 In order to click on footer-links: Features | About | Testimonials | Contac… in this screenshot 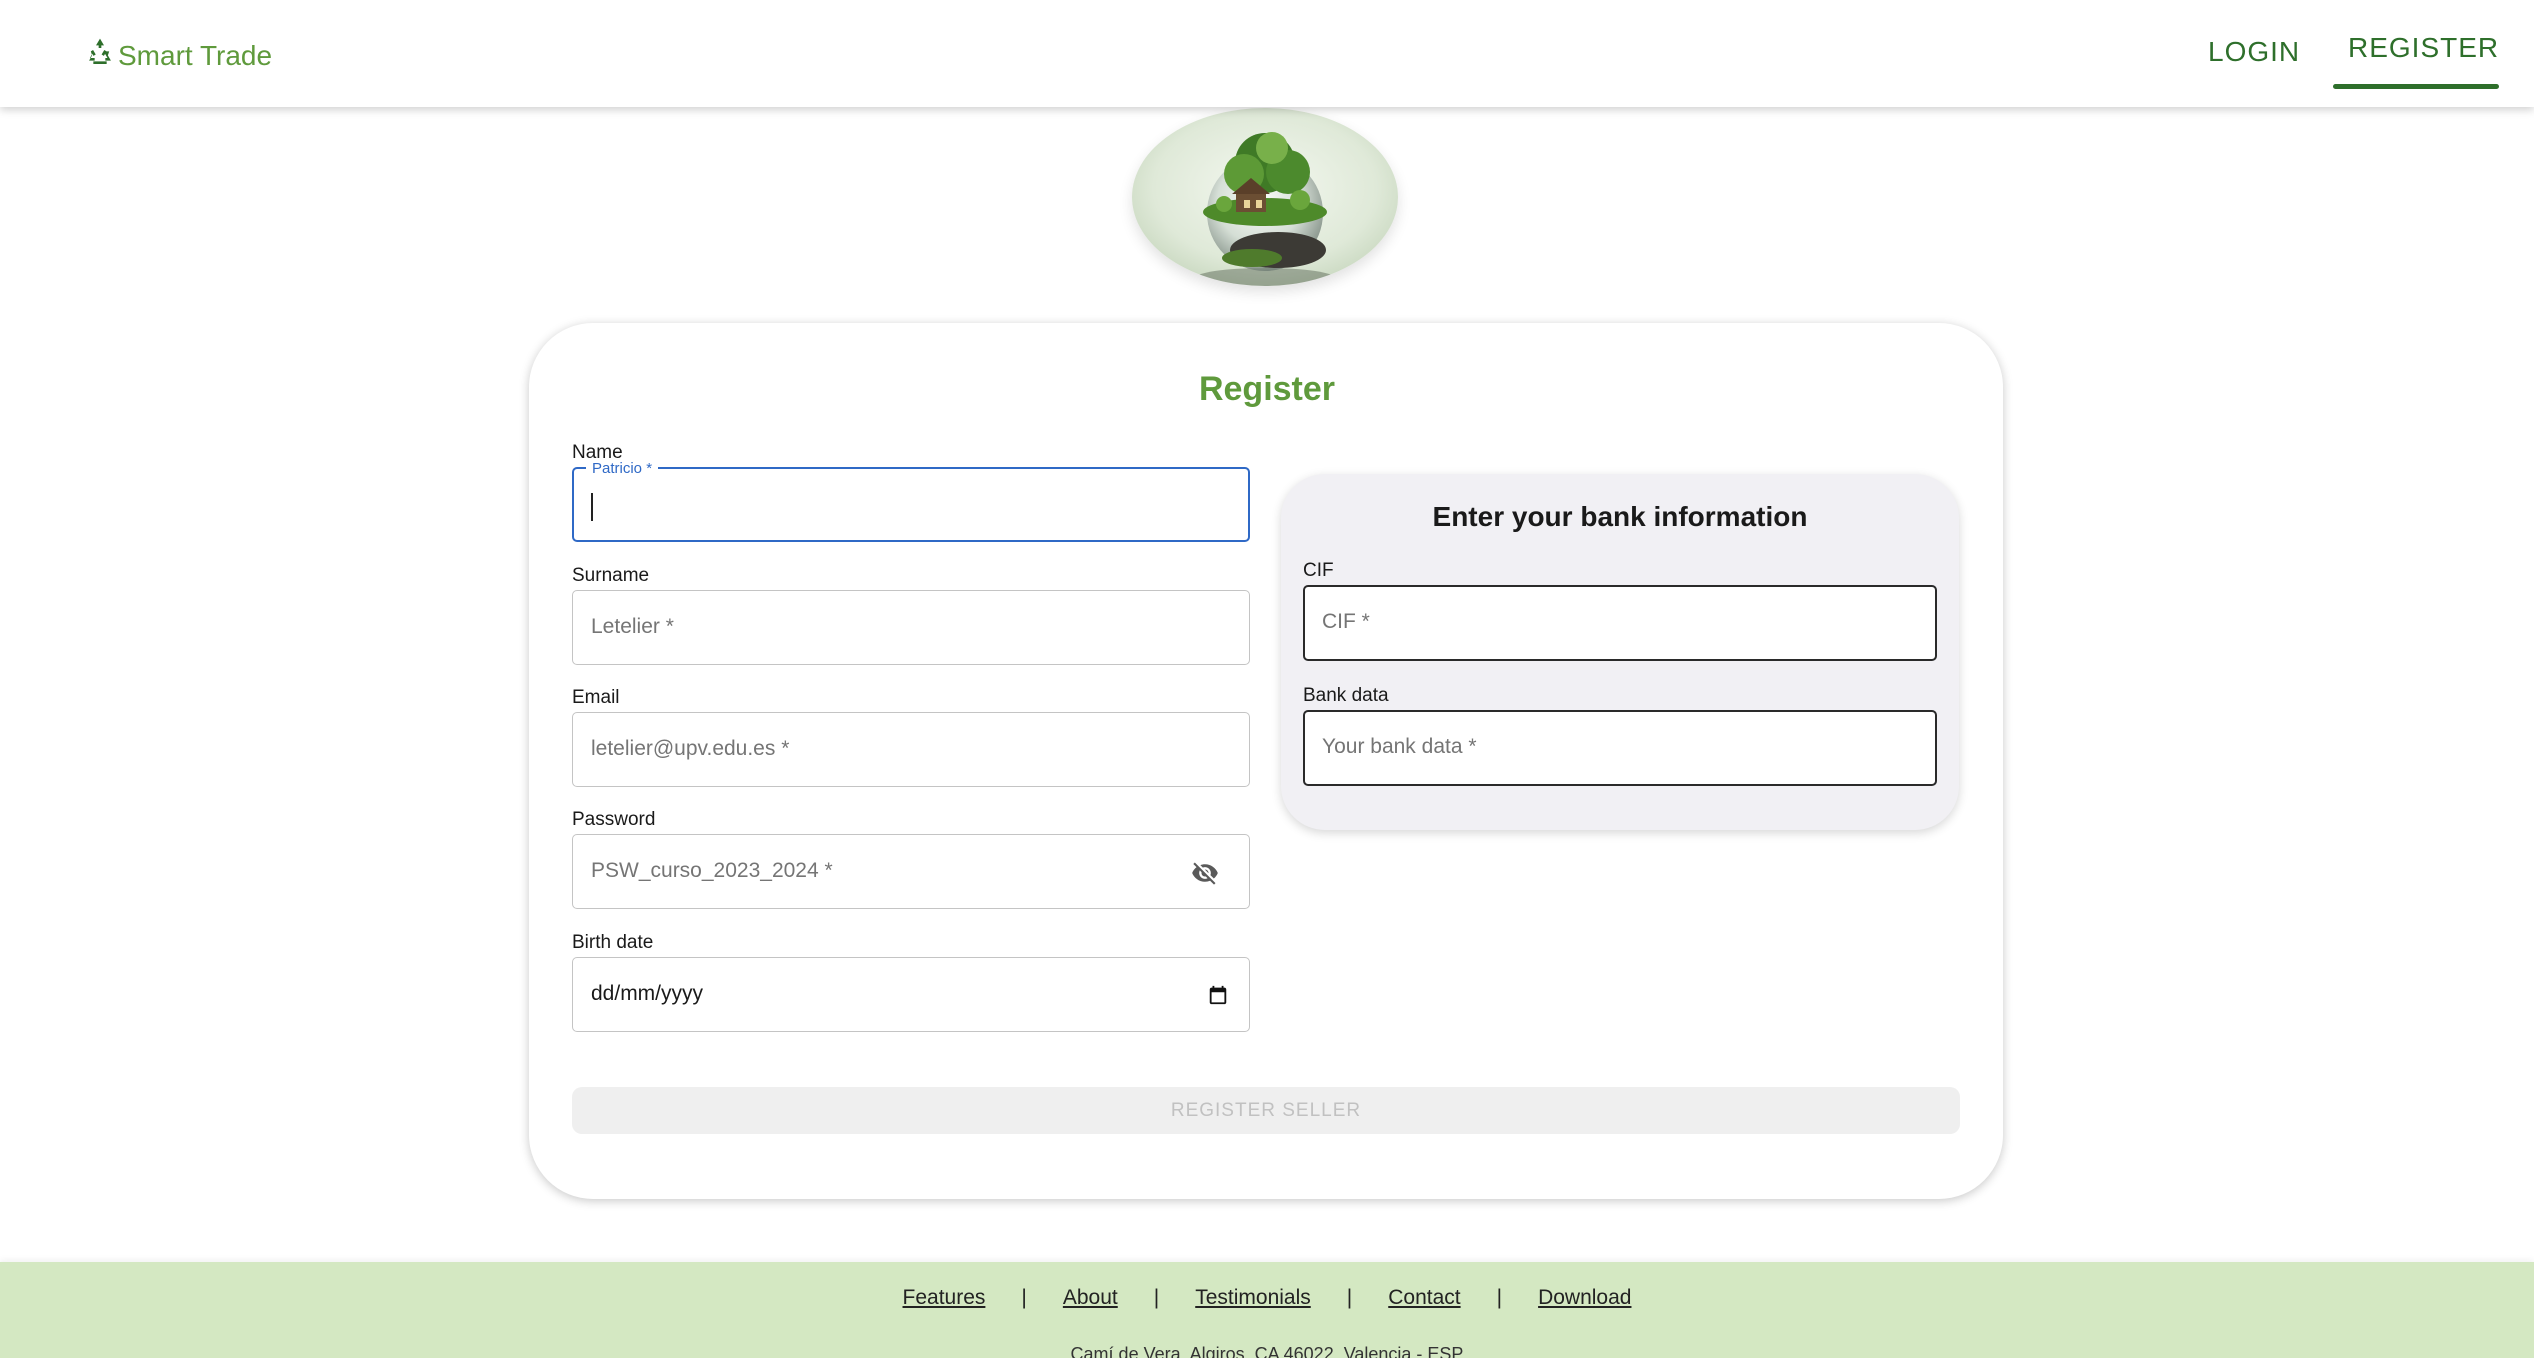, I will do `click(1267, 1298)`.